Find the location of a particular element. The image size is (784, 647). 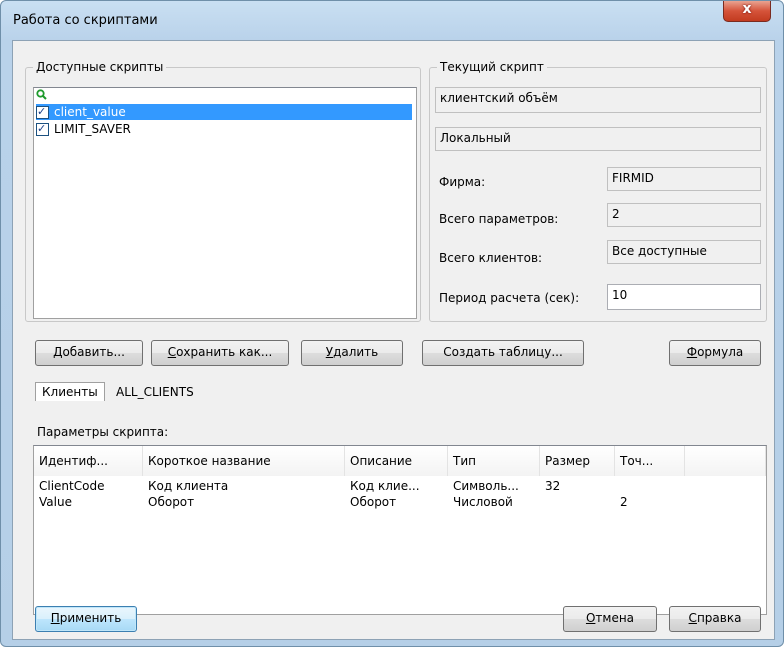

window-title: Работа со скриптами is located at coordinates (85, 20).